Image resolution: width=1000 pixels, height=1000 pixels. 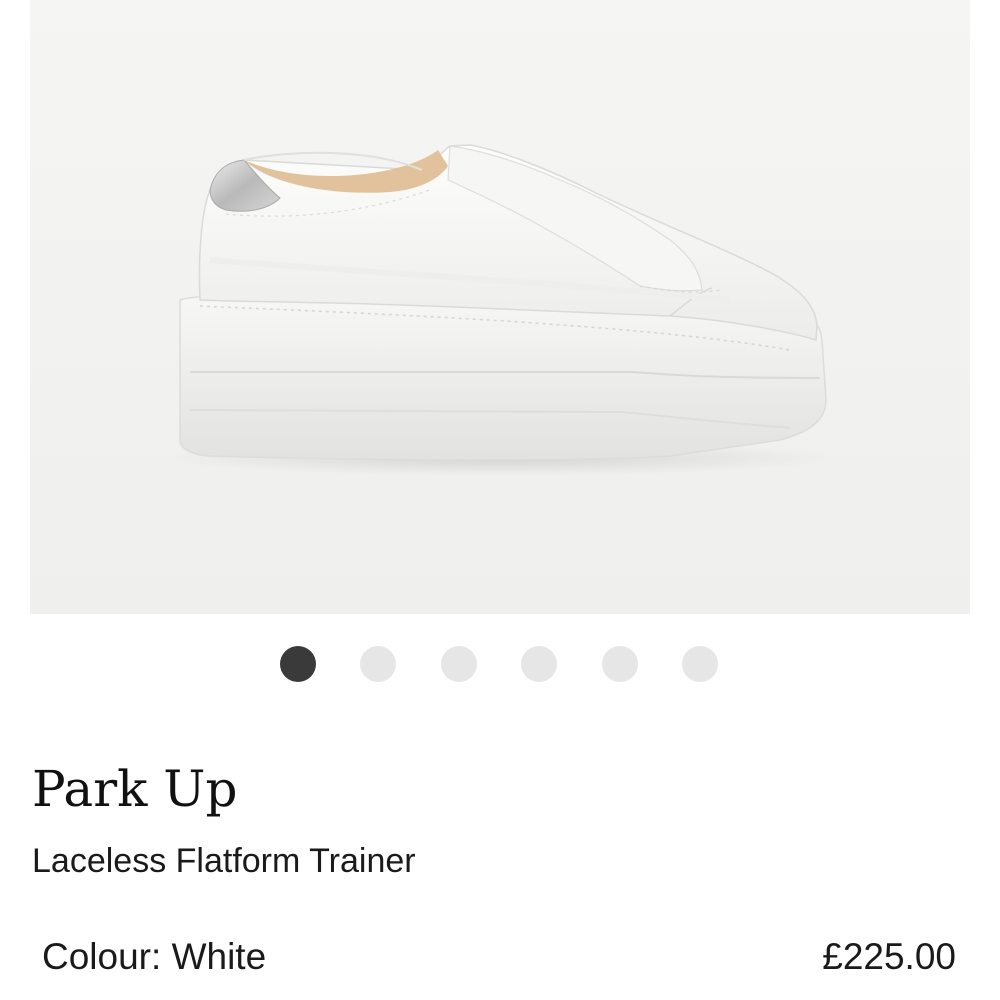 I want to click on product-subtitle: Laceless Flatform Trainer, so click(x=224, y=861).